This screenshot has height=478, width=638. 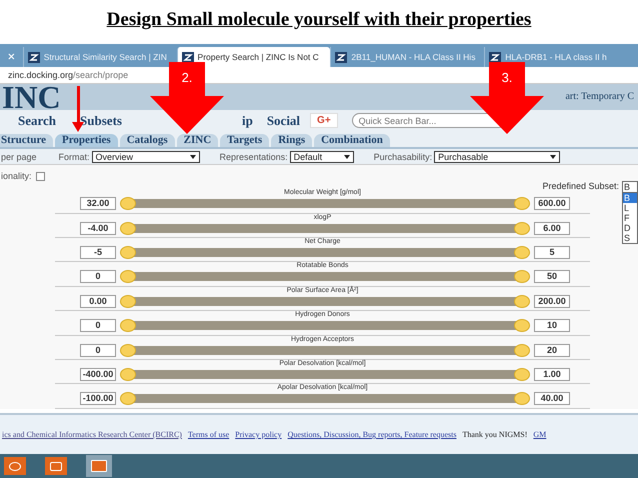 I want to click on footer-link: GM, so click(x=539, y=434).